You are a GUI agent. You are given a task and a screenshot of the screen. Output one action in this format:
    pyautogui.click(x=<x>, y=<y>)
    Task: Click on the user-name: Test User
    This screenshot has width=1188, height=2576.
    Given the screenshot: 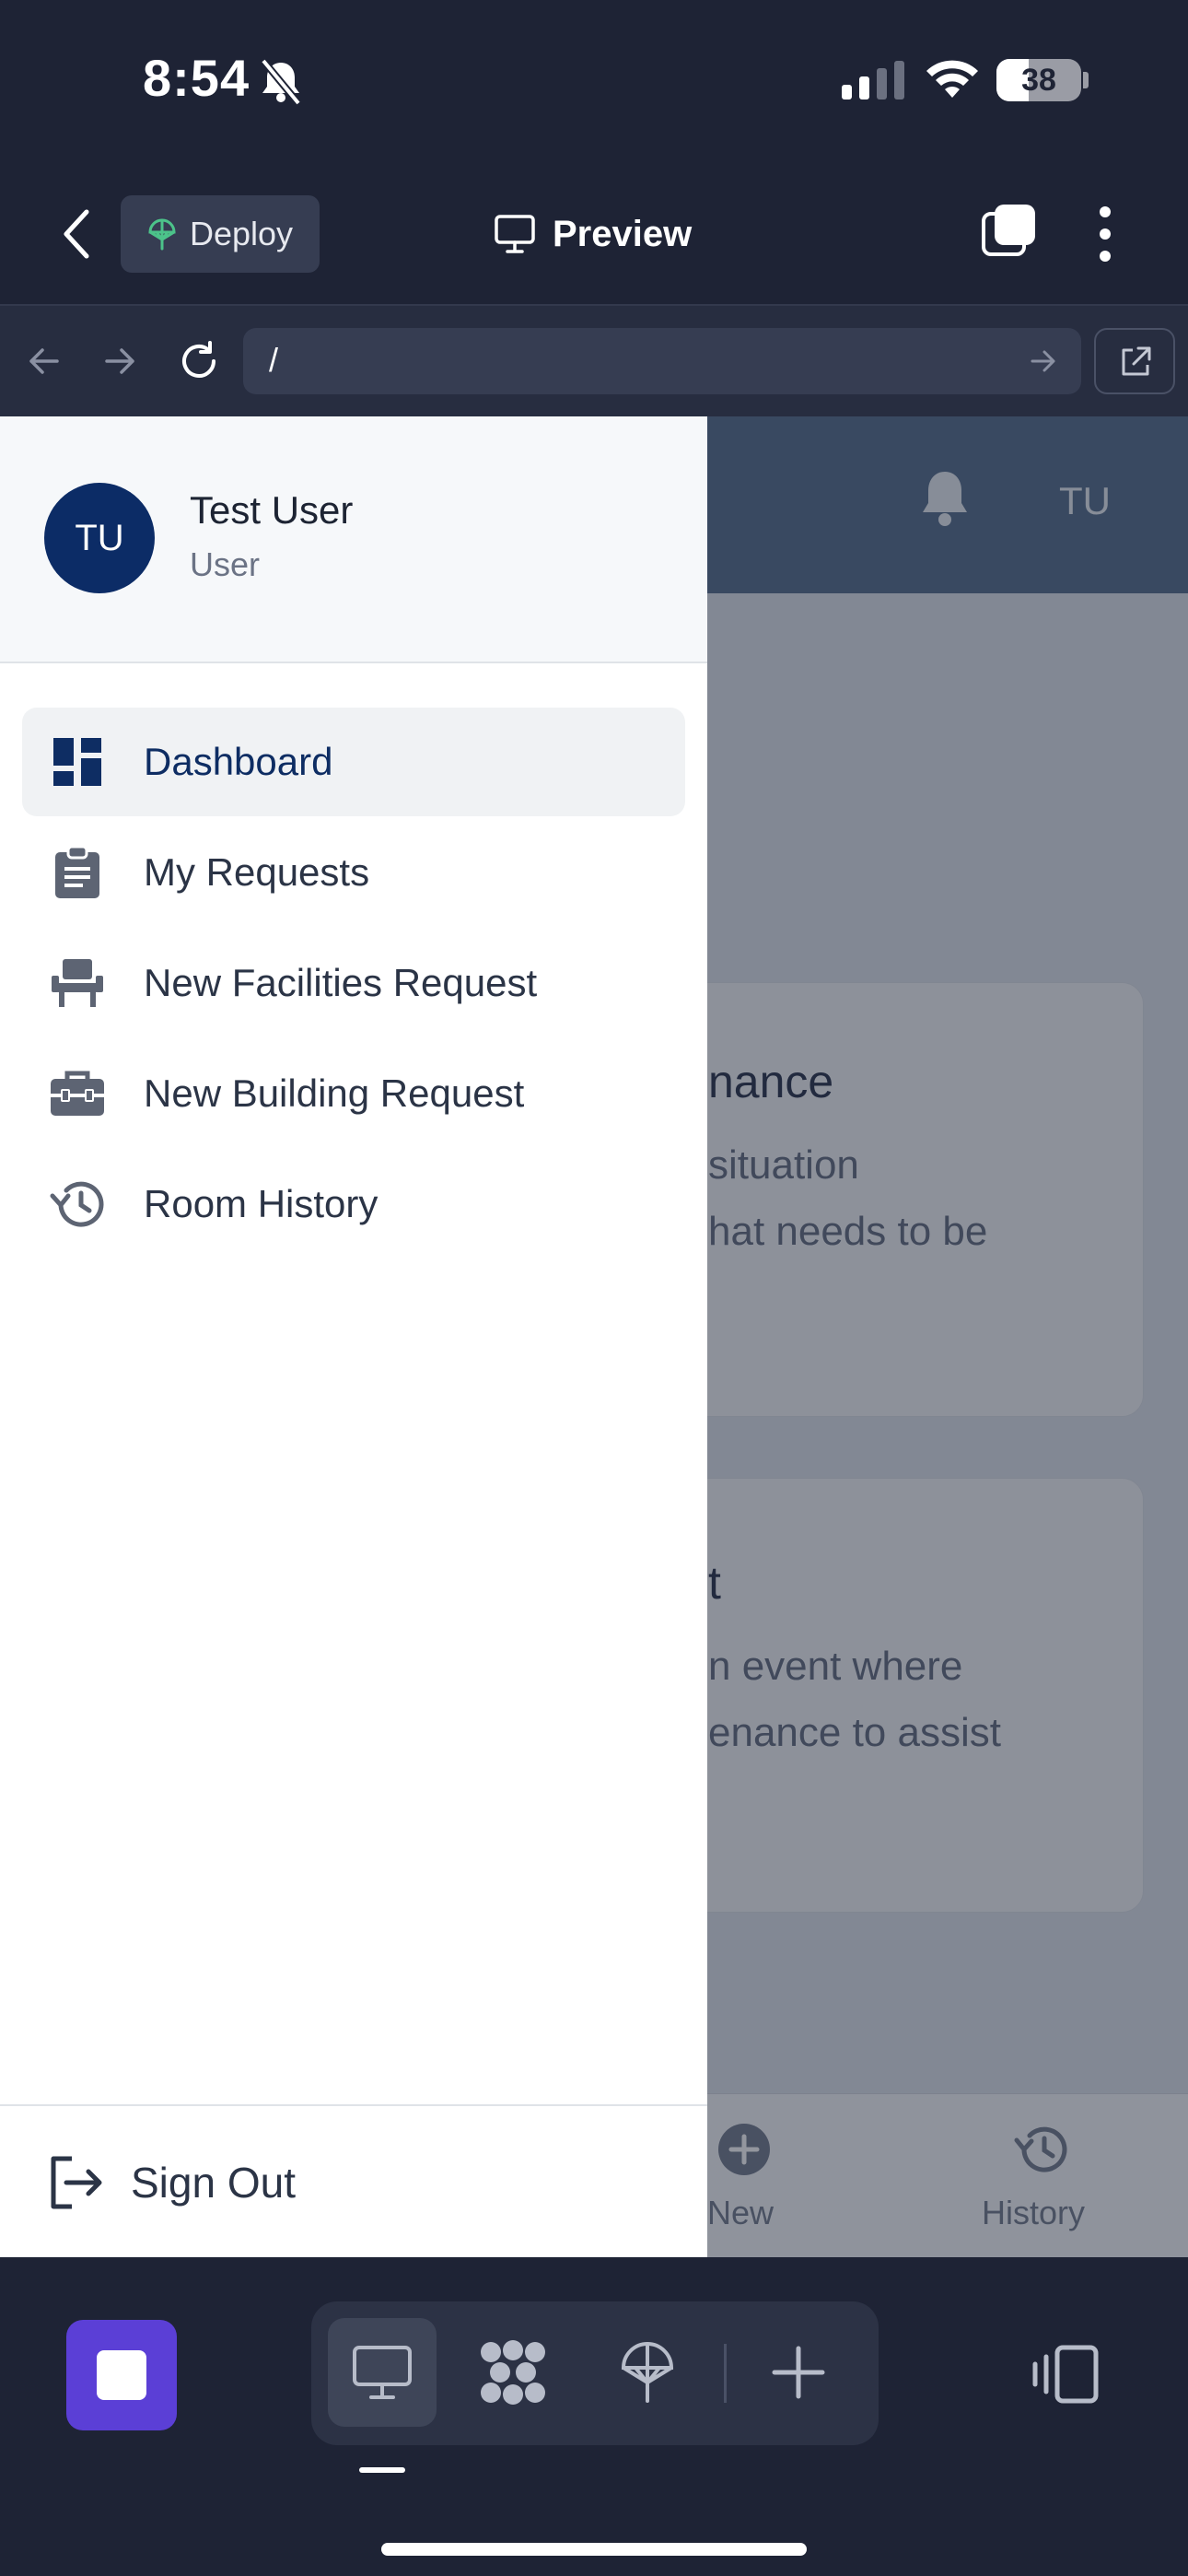 What is the action you would take?
    pyautogui.click(x=272, y=510)
    